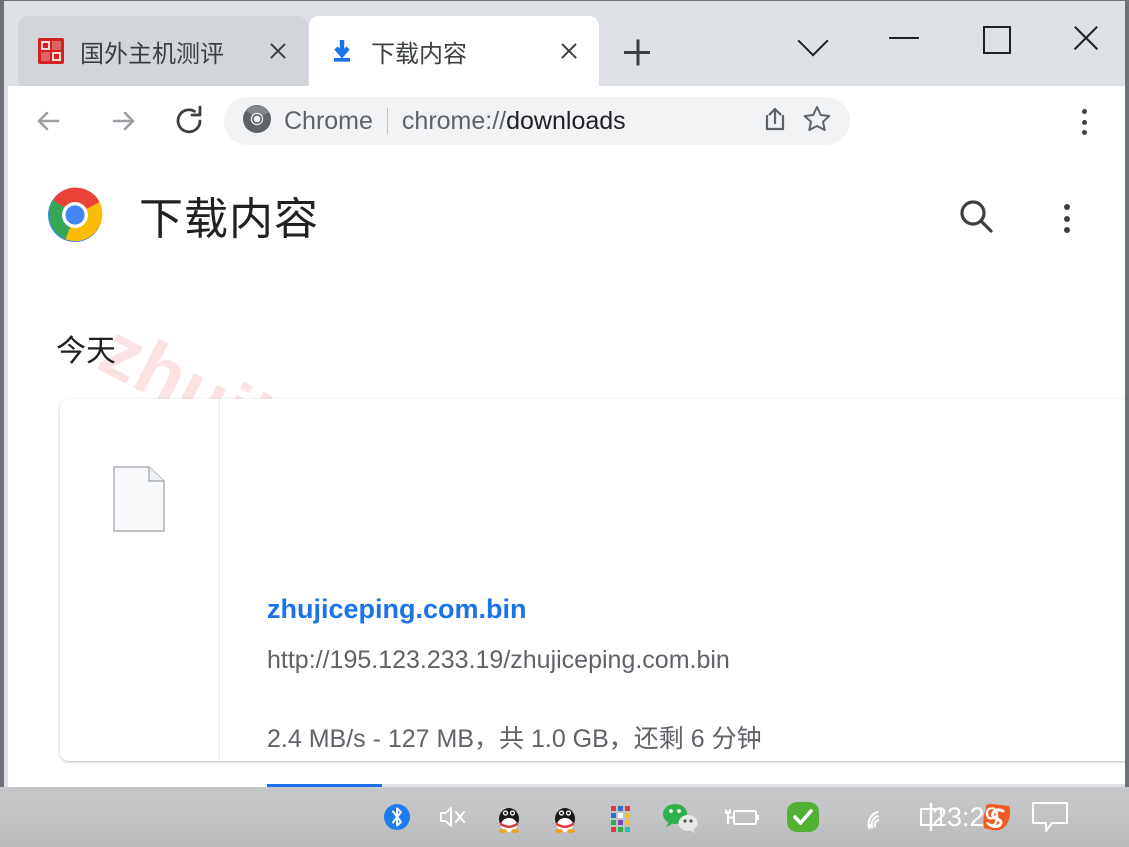 The width and height of the screenshot is (1129, 847). Describe the element at coordinates (397, 609) in the screenshot. I see `download-filename-link: zhujiceping.com.bin` at that location.